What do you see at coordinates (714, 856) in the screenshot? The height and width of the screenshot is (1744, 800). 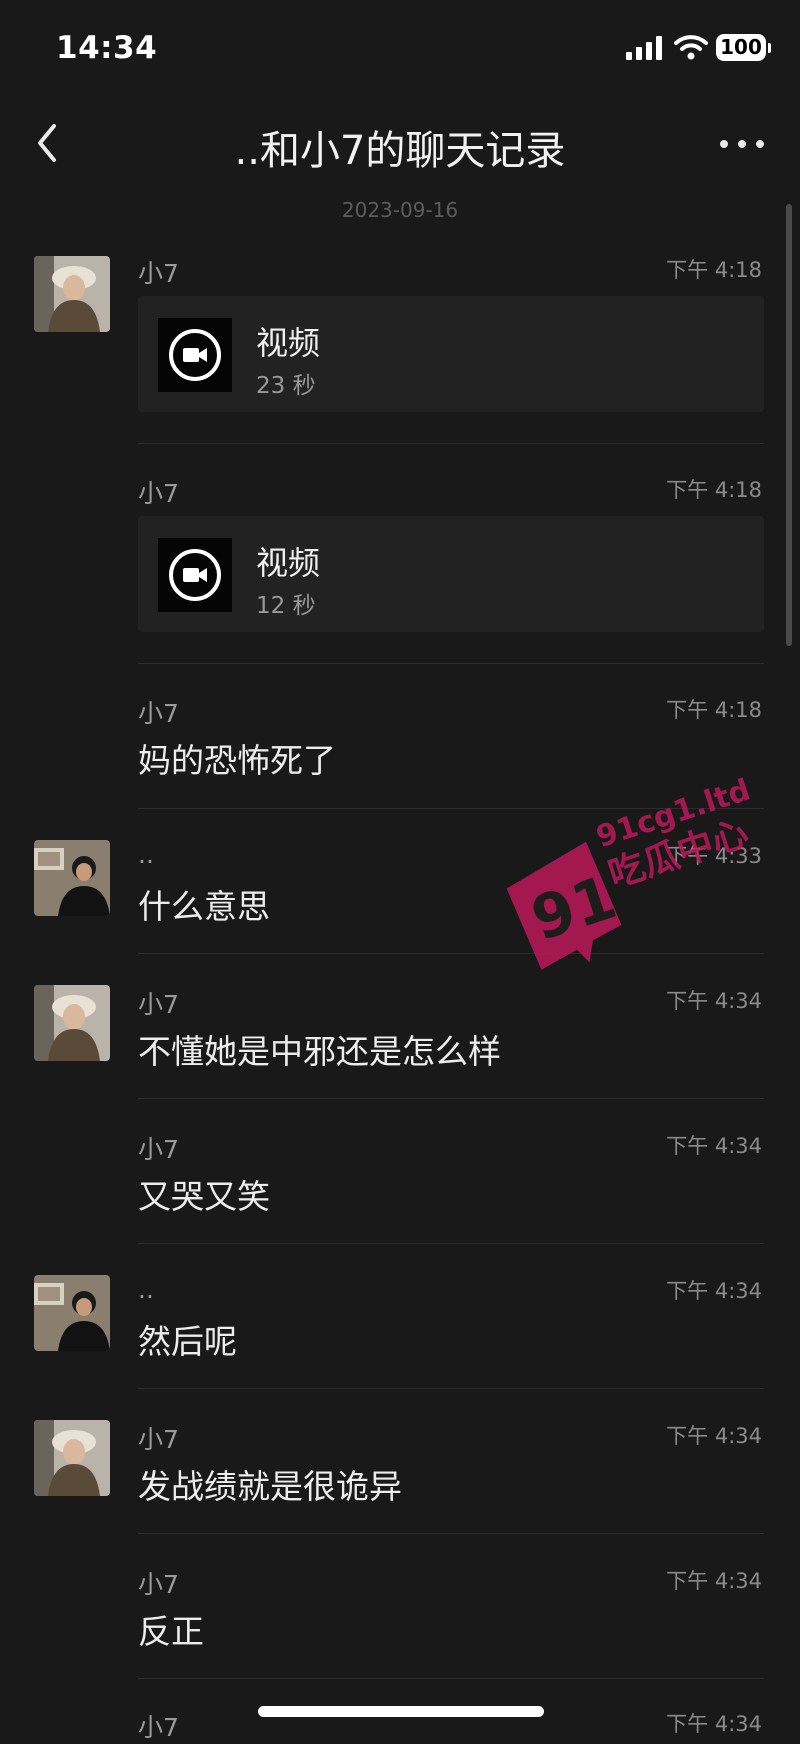 I see `message-time: 下午 4:33` at bounding box center [714, 856].